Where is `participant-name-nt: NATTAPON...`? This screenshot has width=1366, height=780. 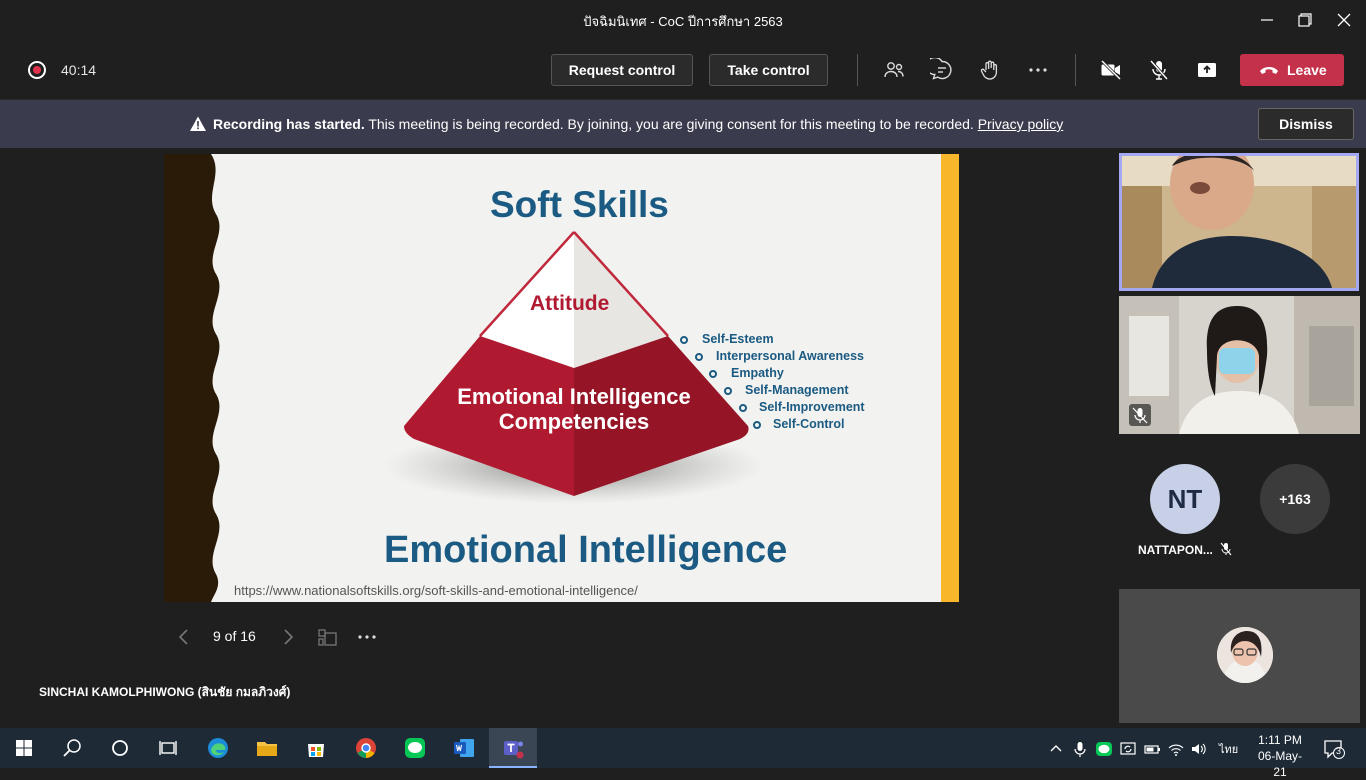
participant-name-nt: NATTAPON... is located at coordinates (1175, 550).